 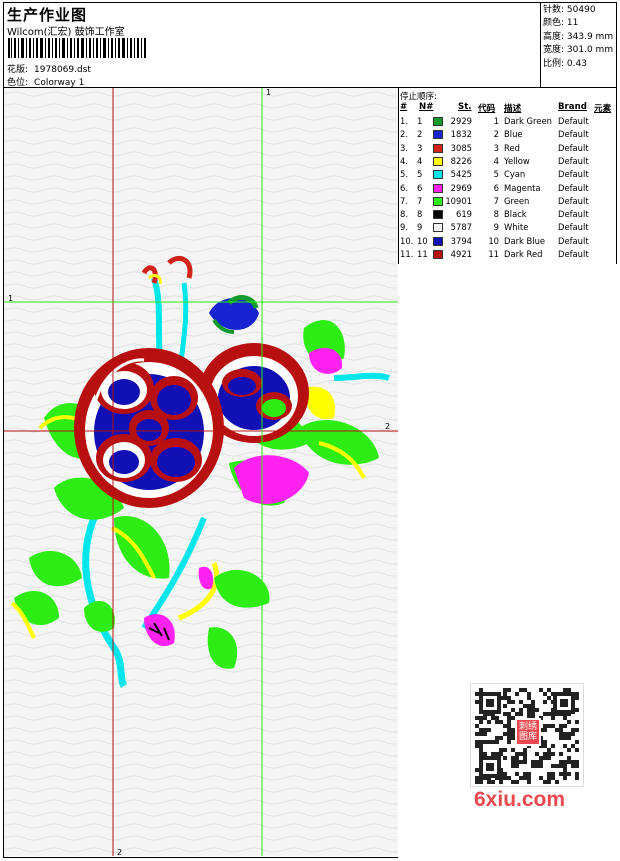 I want to click on guide-label-v2: 2, so click(x=120, y=852).